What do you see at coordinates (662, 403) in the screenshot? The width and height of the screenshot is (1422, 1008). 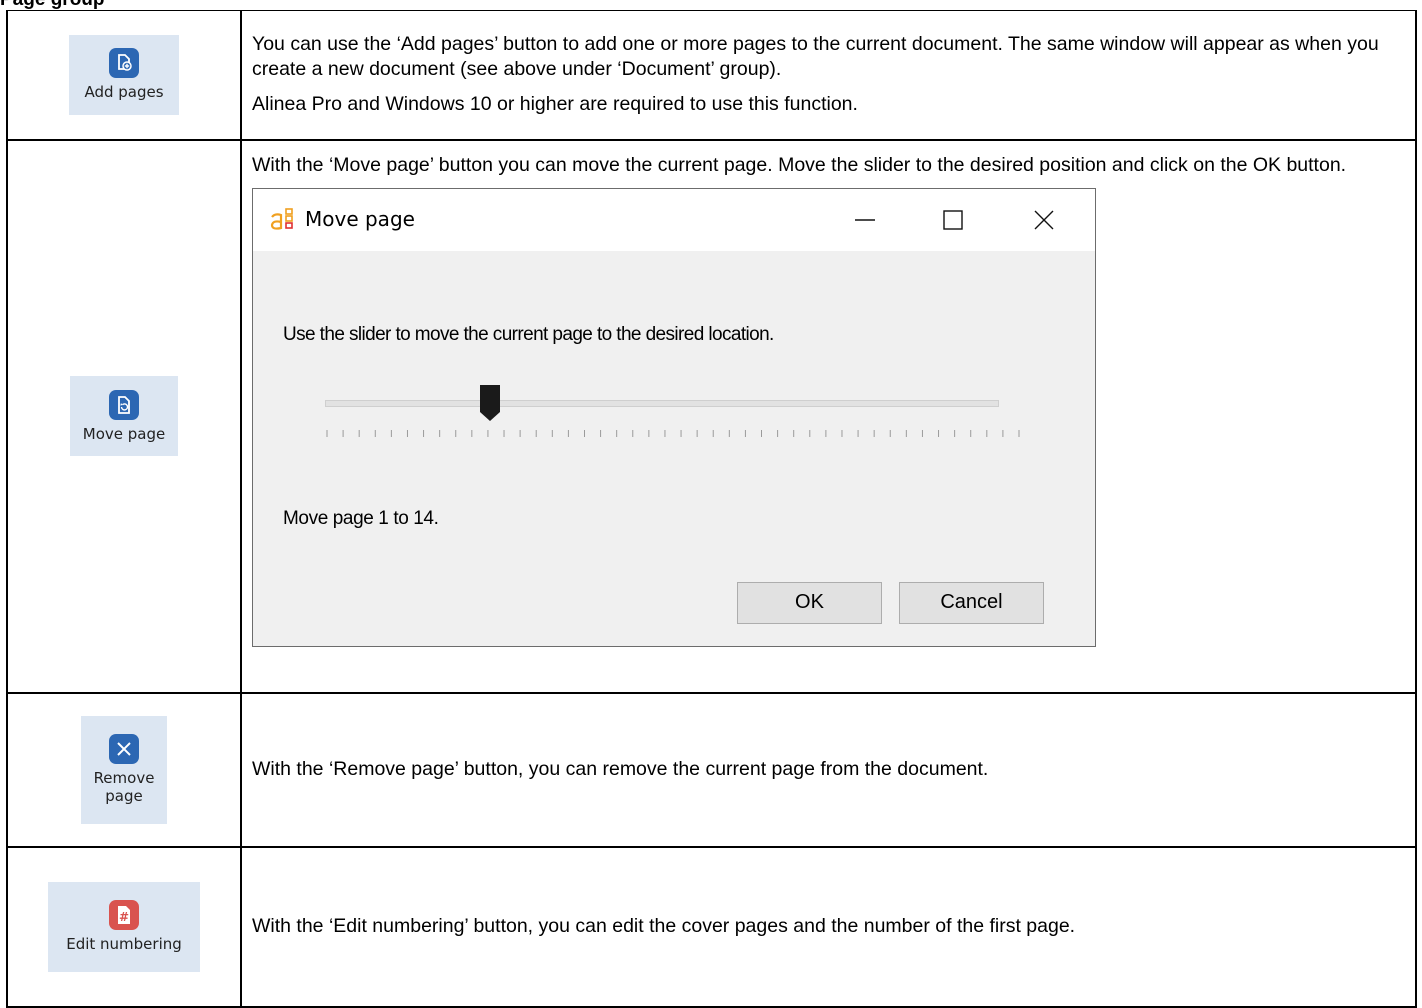 I see `slider-track` at bounding box center [662, 403].